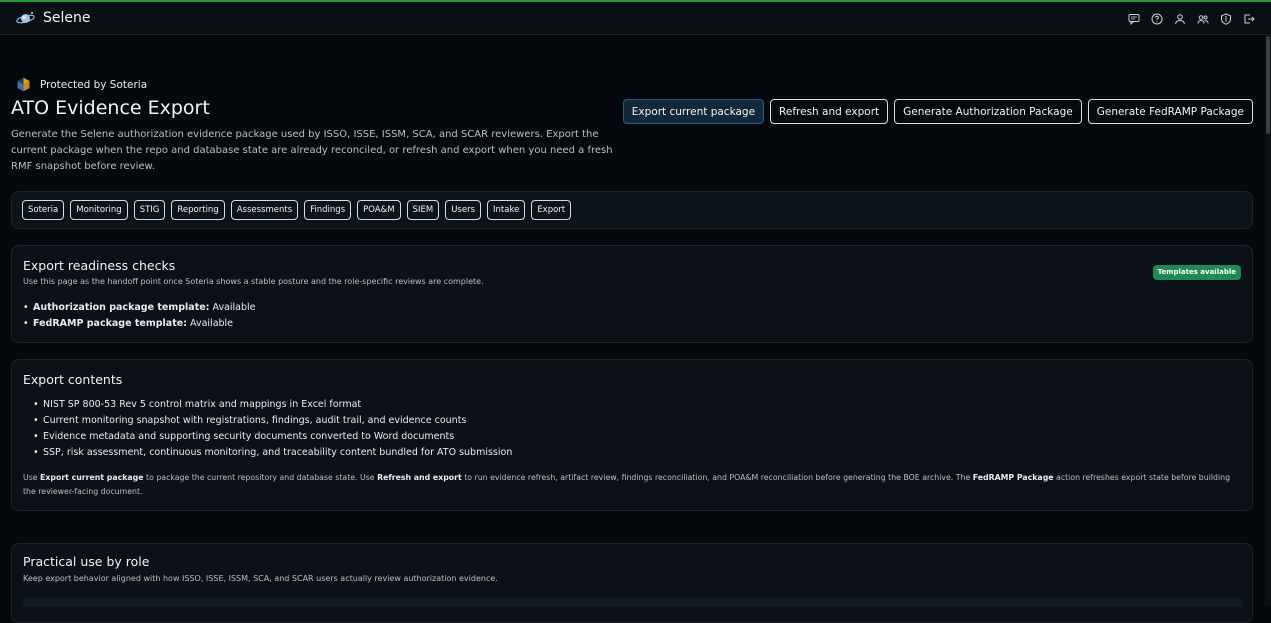 This screenshot has width=1271, height=623. What do you see at coordinates (1191, 19) in the screenshot?
I see `top-icons` at bounding box center [1191, 19].